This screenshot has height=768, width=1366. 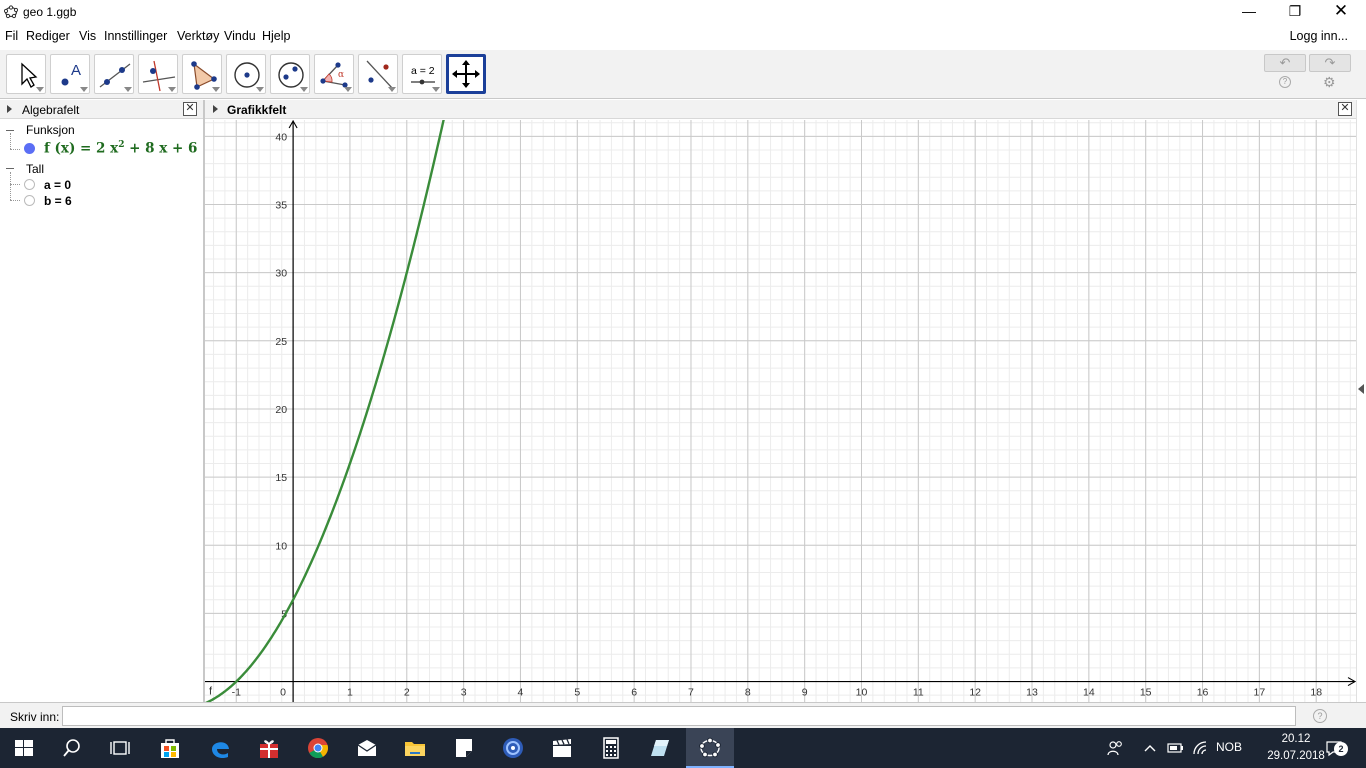 I want to click on people-icon, so click(x=1115, y=748).